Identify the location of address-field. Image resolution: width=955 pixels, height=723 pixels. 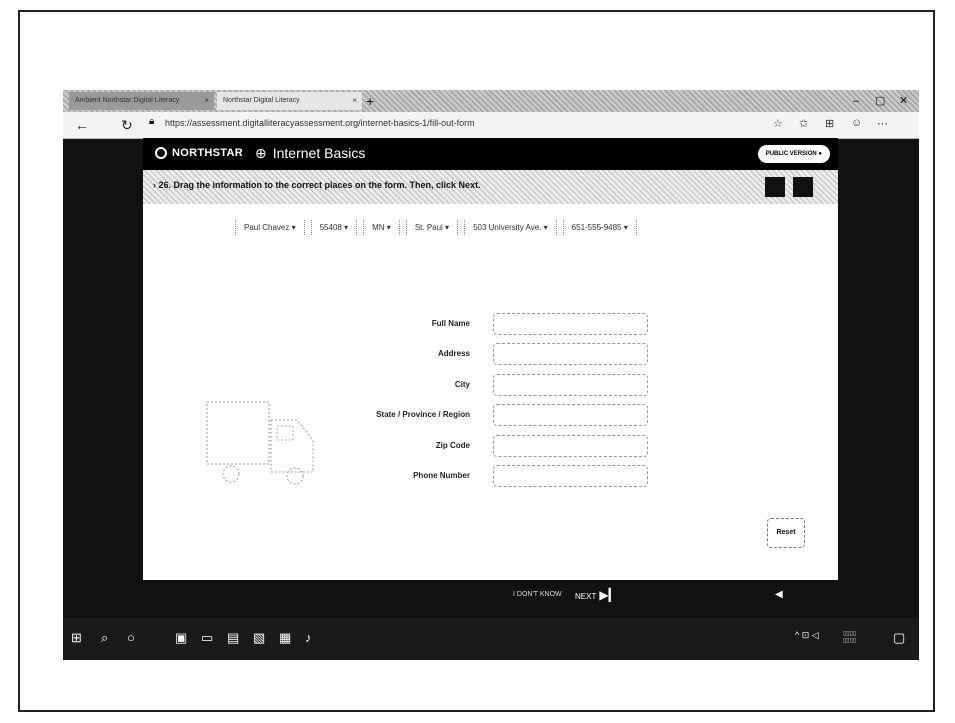
(570, 354).